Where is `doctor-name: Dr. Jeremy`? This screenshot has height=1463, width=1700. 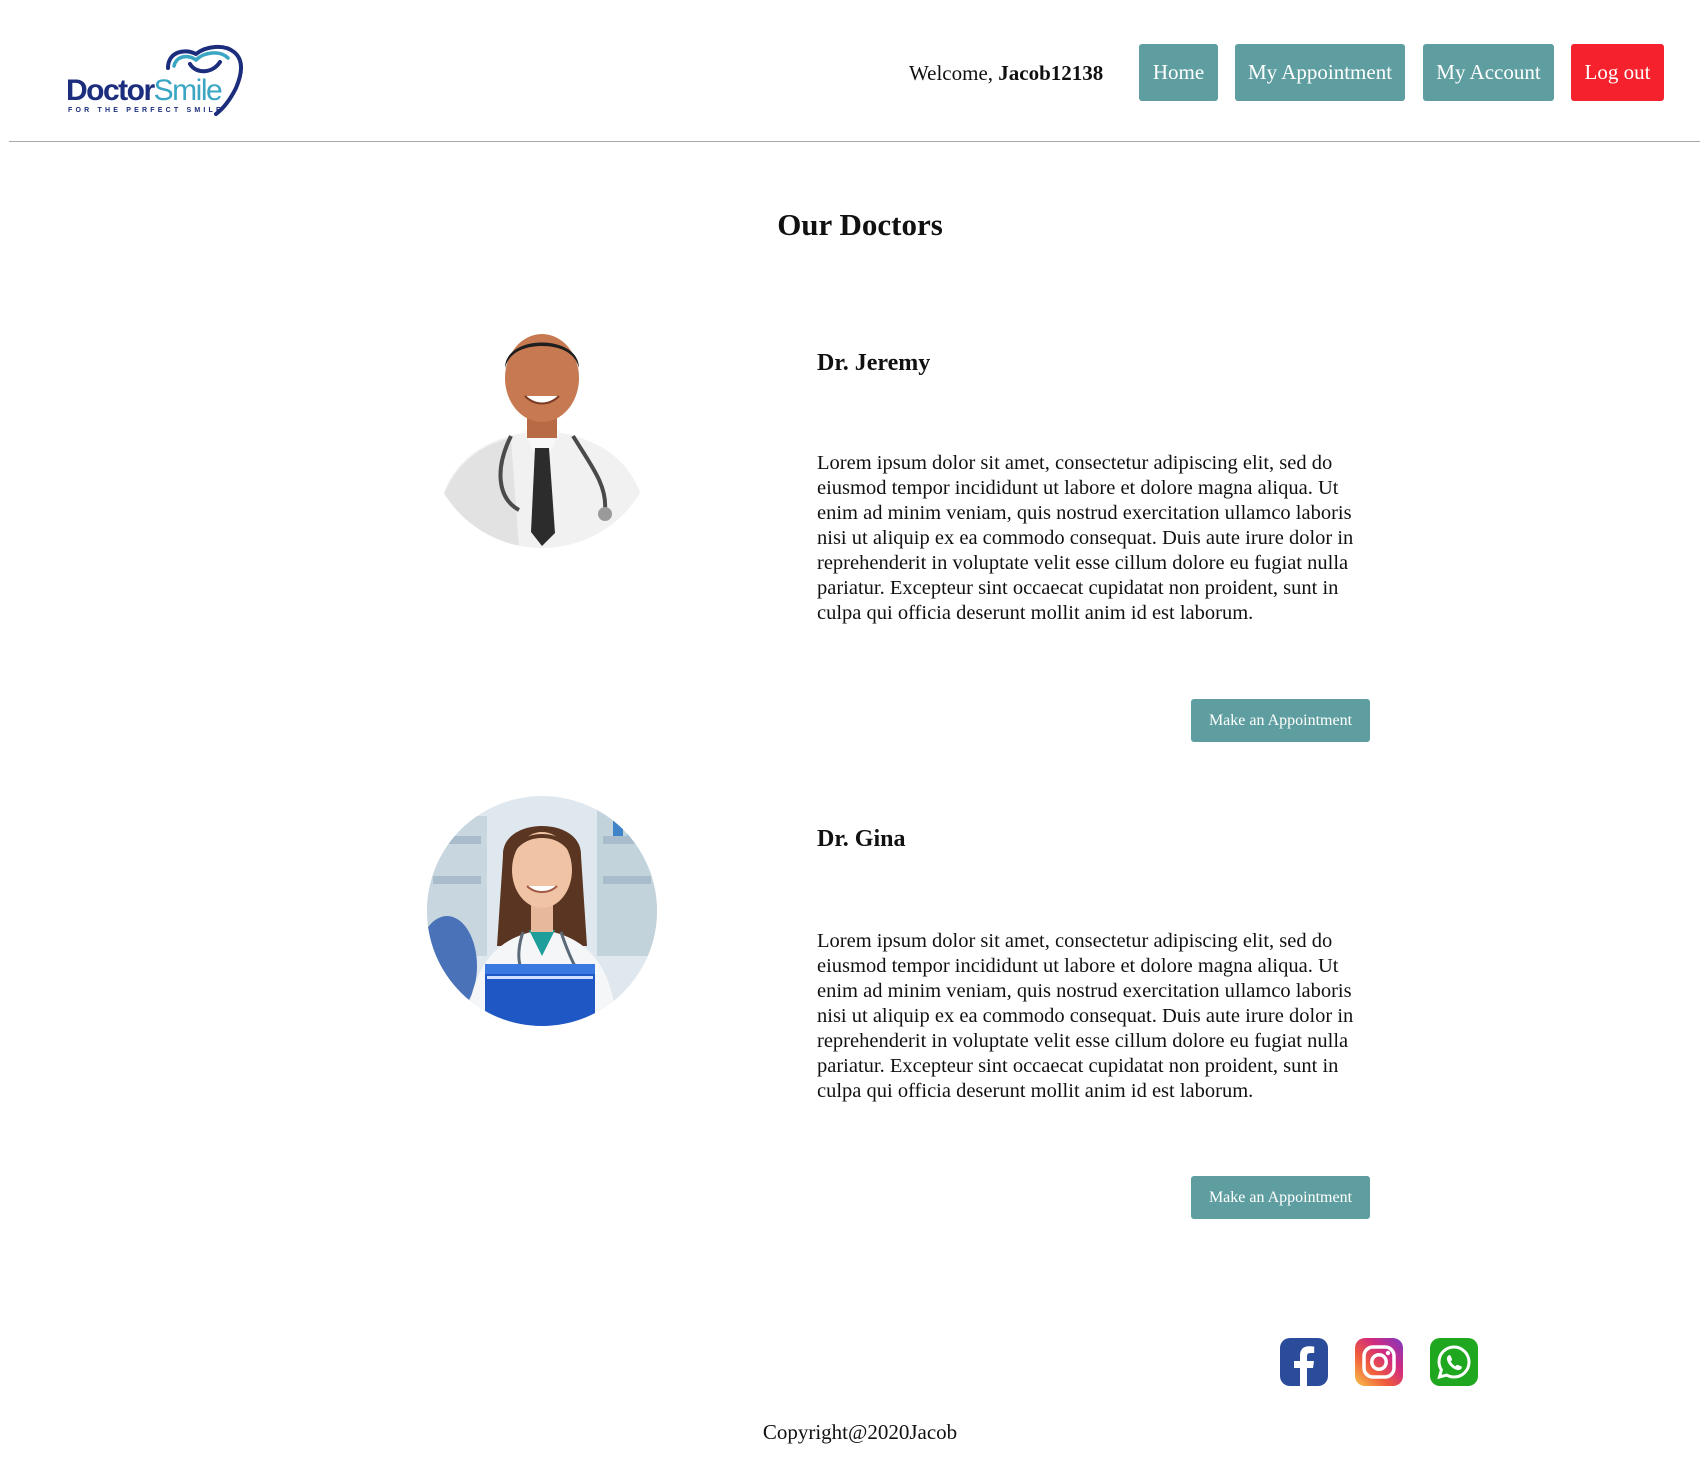 doctor-name: Dr. Jeremy is located at coordinates (874, 363).